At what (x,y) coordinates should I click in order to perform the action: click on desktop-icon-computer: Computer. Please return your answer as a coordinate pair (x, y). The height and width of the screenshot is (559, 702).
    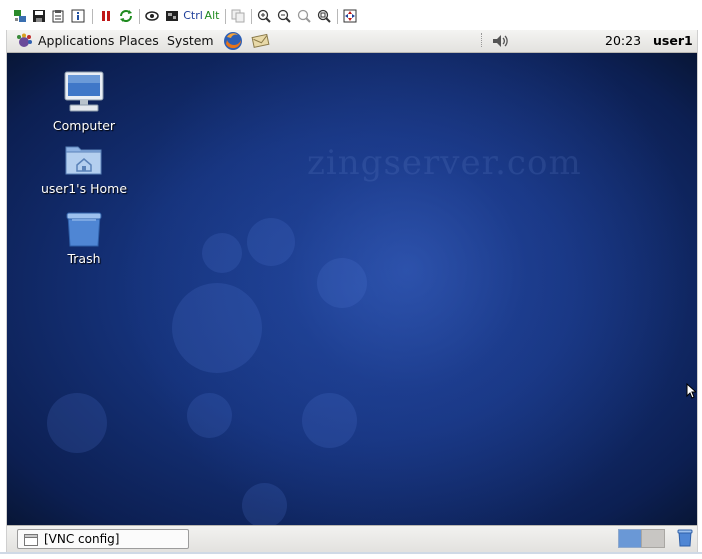
    Looking at the image, I should click on (84, 101).